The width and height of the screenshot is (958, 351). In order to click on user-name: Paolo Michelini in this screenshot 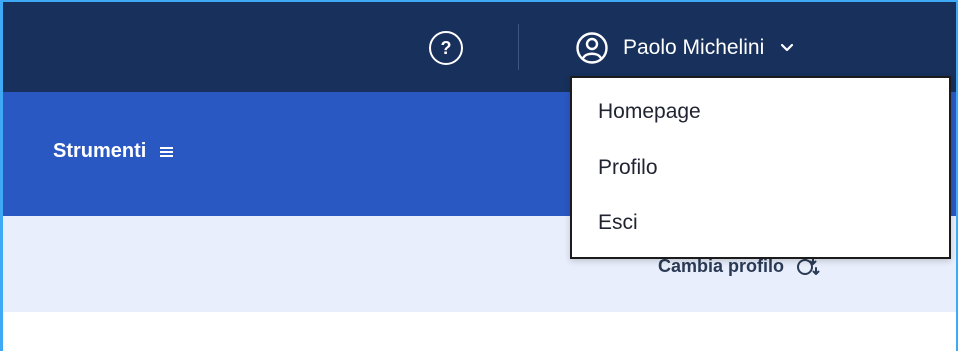, I will do `click(694, 47)`.